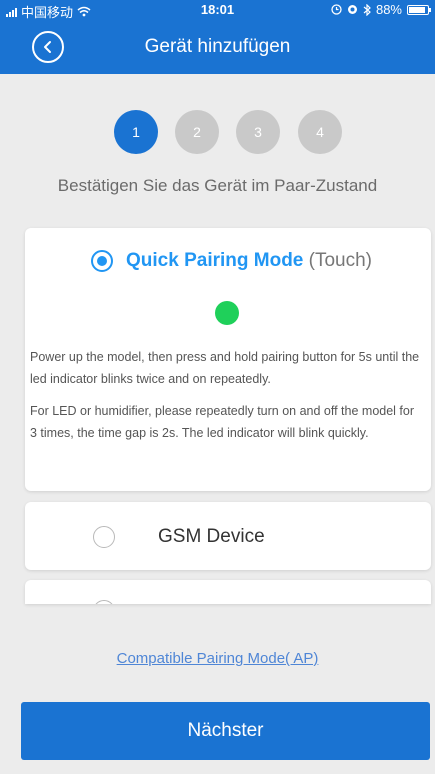  Describe the element at coordinates (258, 132) in the screenshot. I see `step-3: 3` at that location.